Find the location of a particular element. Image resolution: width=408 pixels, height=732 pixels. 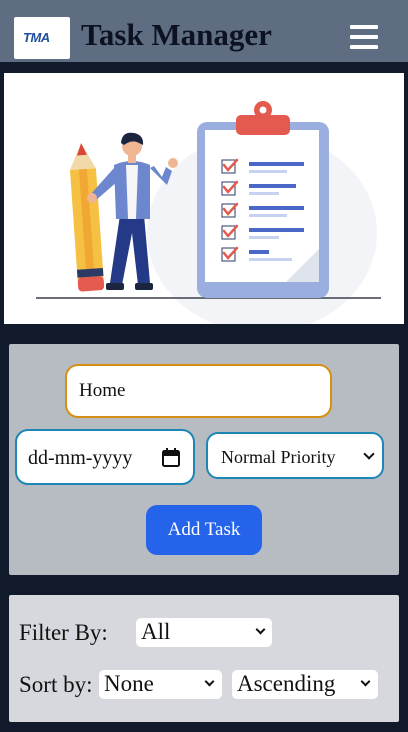

date-placeholder: dd-mm-yyyy is located at coordinates (80, 458).